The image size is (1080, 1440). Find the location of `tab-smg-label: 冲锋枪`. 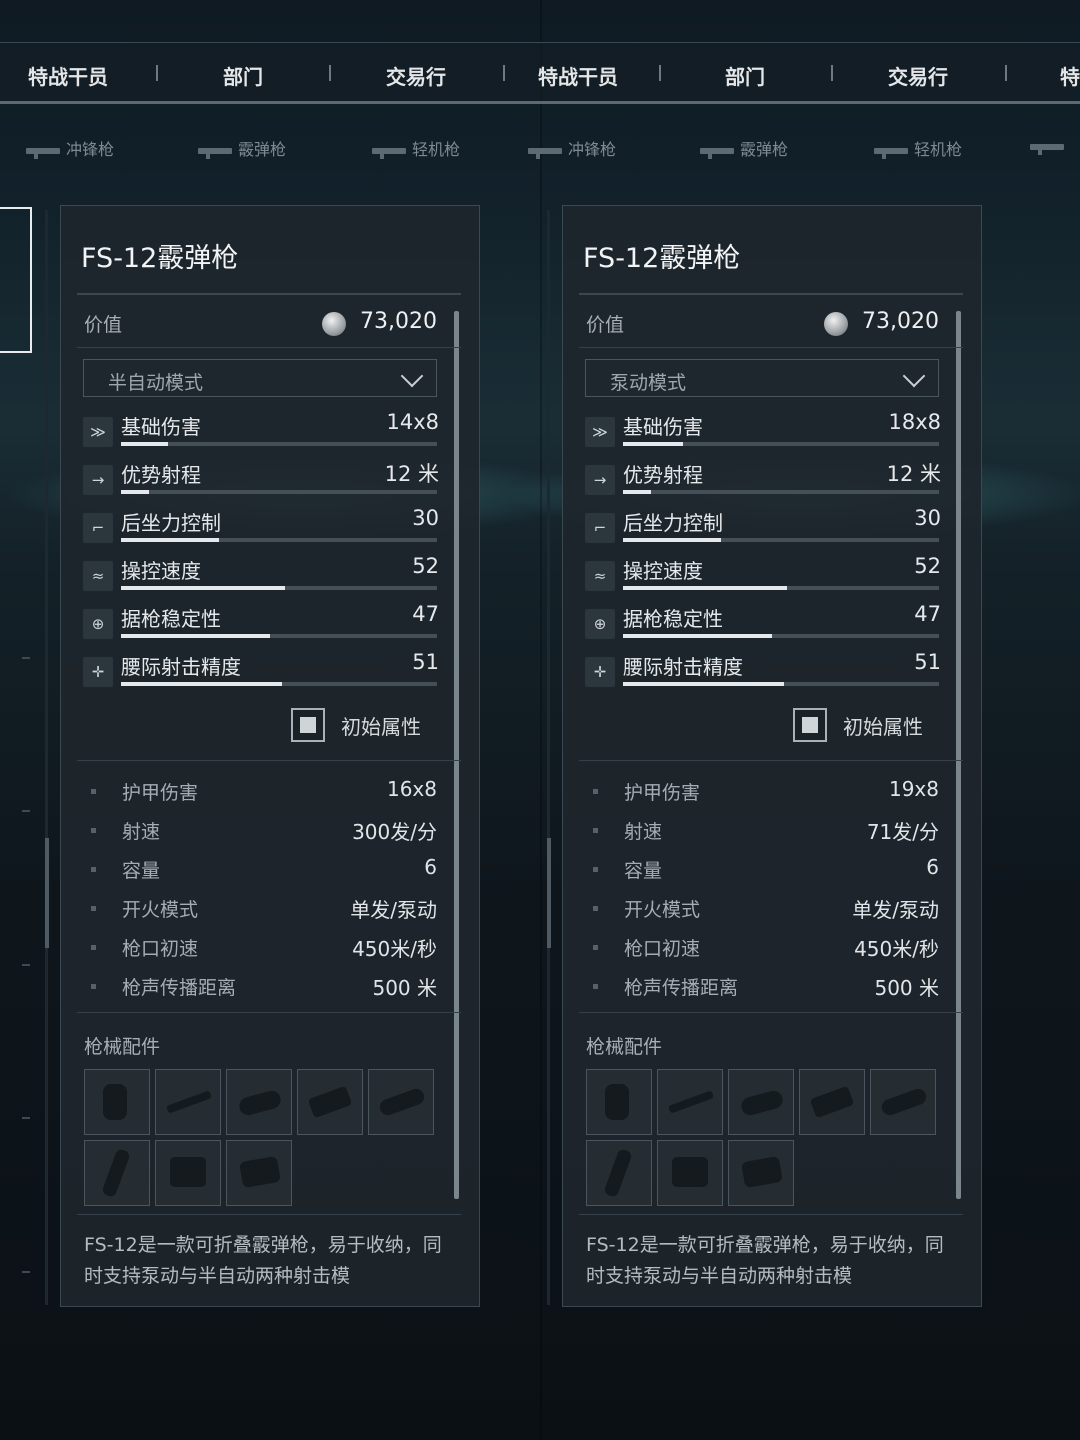

tab-smg-label: 冲锋枪 is located at coordinates (592, 149).